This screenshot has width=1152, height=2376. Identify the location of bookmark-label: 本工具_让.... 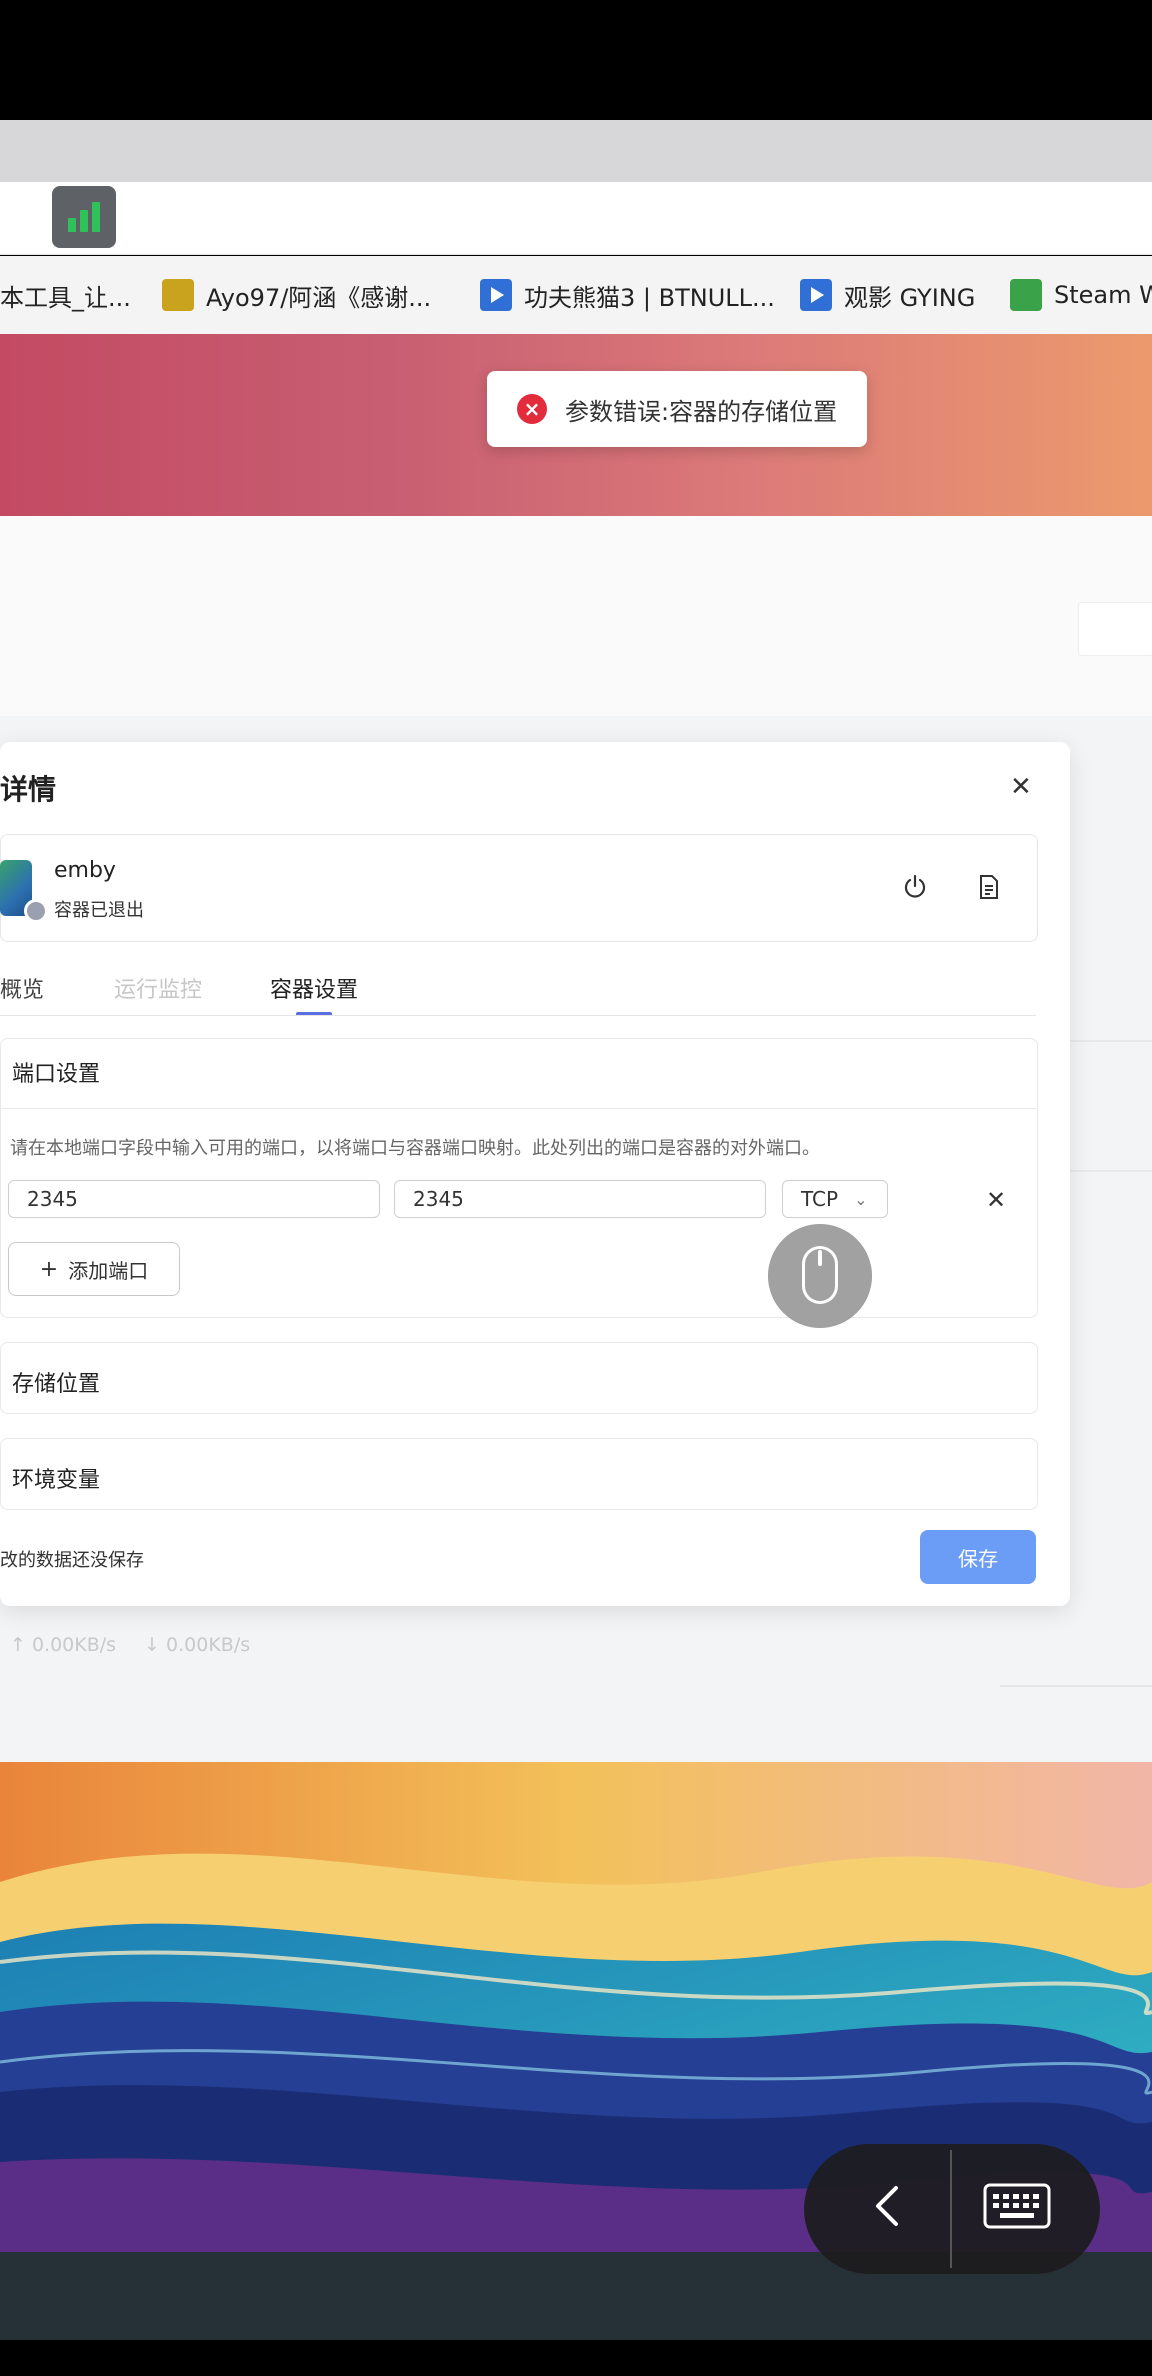
(65, 297).